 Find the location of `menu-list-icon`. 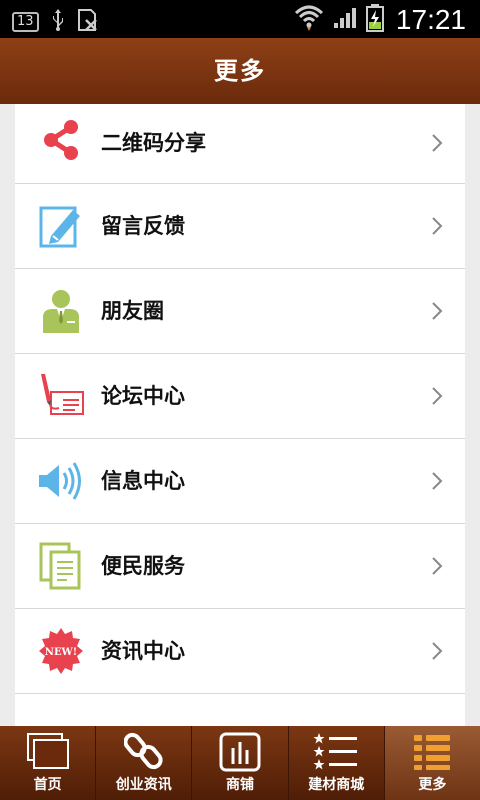

menu-list-icon is located at coordinates (432, 752).